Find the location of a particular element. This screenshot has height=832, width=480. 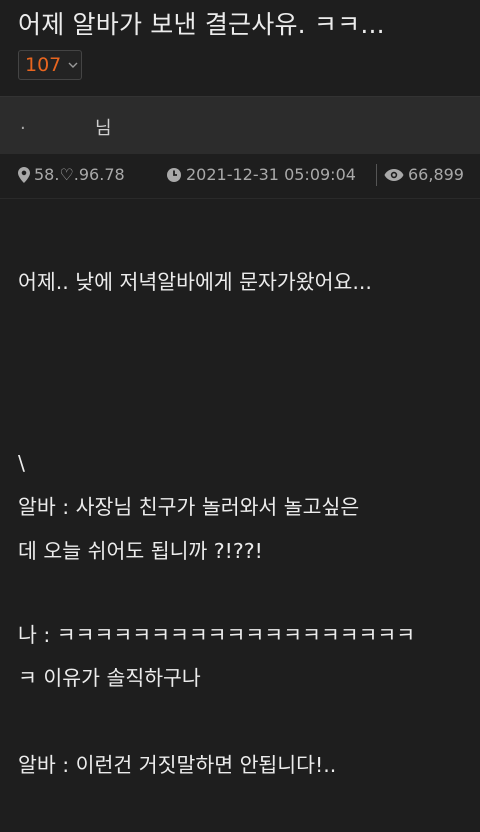

views-info: 66,899 is located at coordinates (424, 174).